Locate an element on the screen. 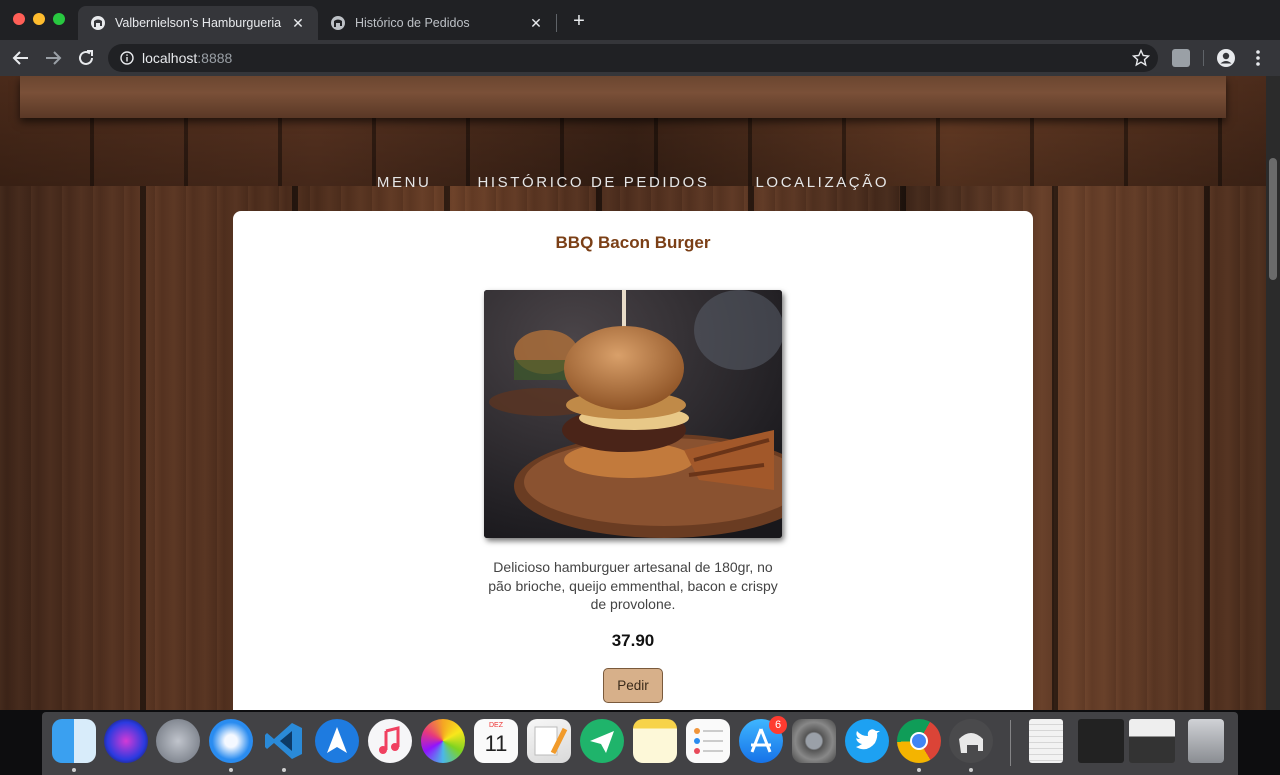 Image resolution: width=1280 pixels, height=775 pixels. url-port: :8888 is located at coordinates (215, 58).